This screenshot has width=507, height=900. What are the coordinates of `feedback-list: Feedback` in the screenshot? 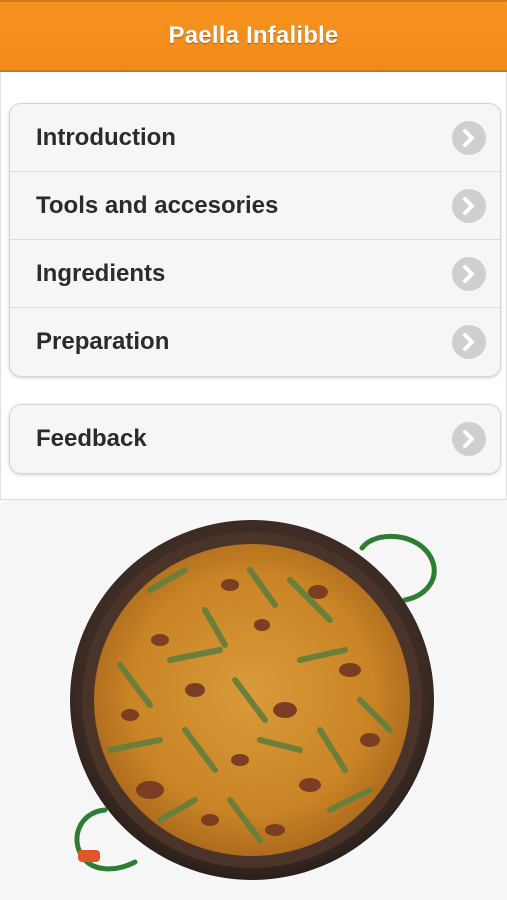 It's located at (255, 439).